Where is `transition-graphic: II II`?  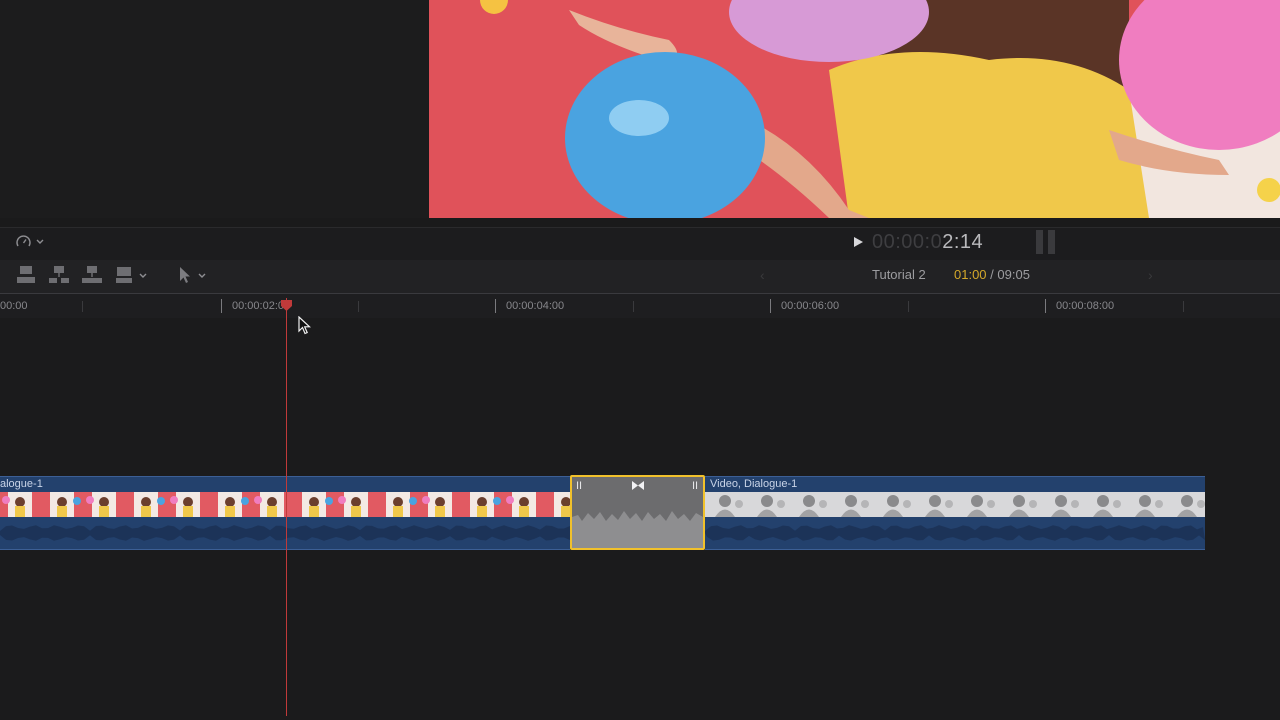 transition-graphic: II II is located at coordinates (637, 512).